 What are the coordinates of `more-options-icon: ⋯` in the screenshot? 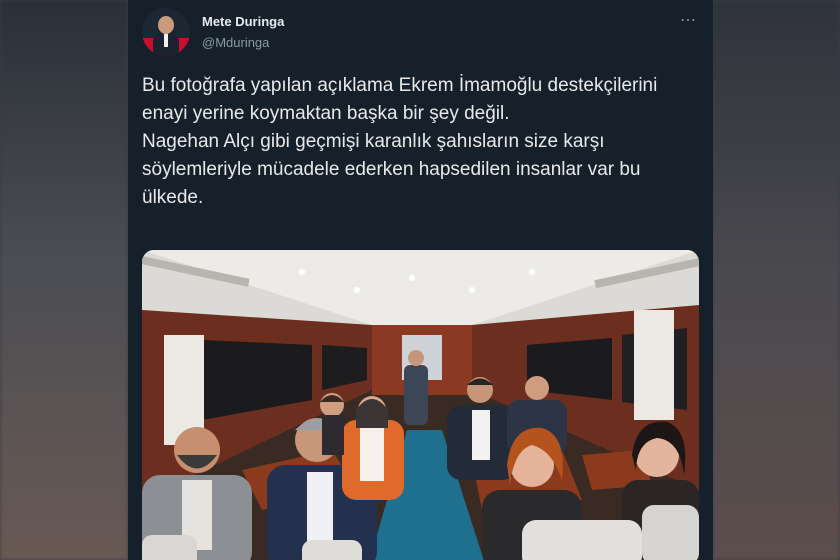 It's located at (688, 20).